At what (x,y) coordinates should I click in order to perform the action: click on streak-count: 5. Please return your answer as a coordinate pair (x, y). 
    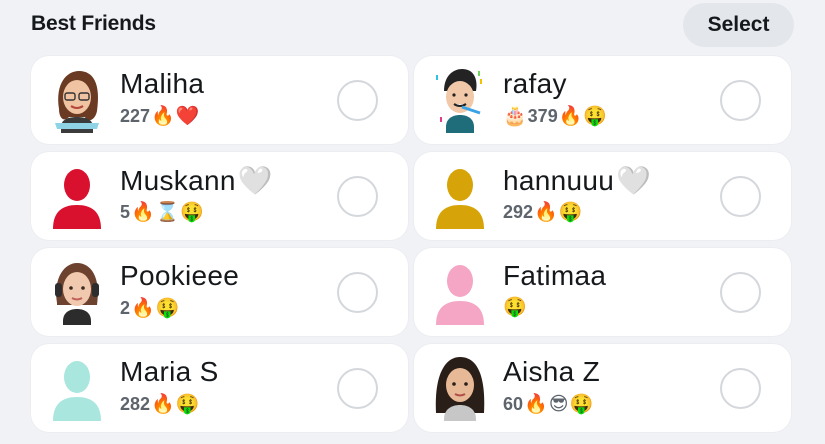
    Looking at the image, I should click on (125, 212).